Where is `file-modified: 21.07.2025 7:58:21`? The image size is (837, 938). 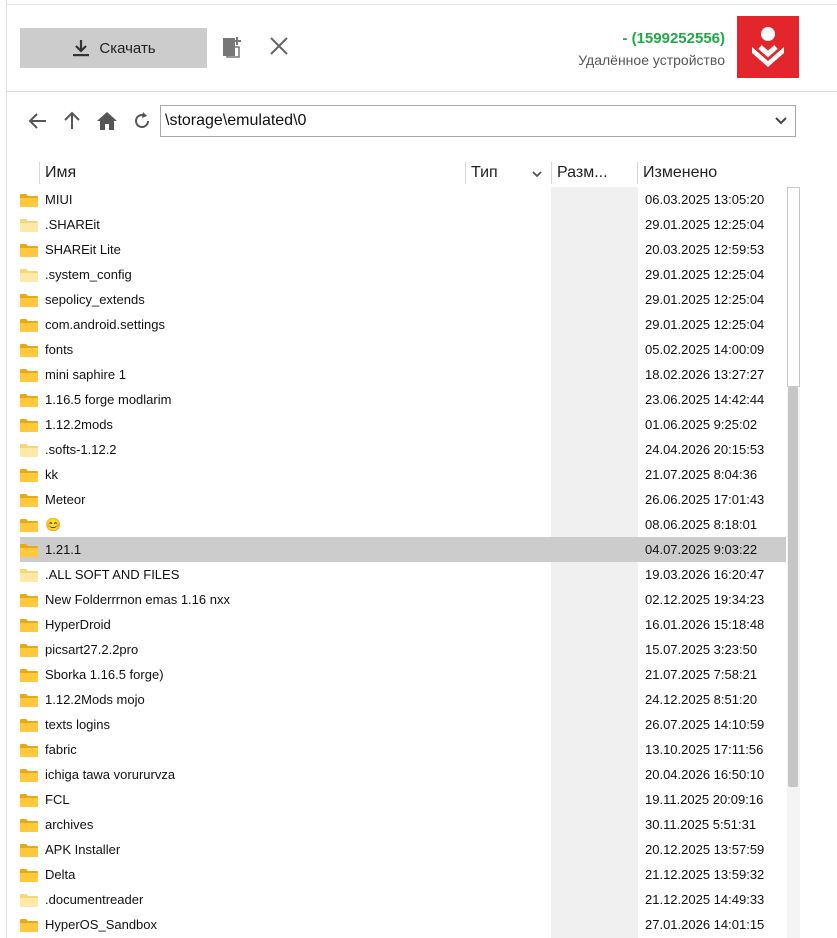 file-modified: 21.07.2025 7:58:21 is located at coordinates (701, 674).